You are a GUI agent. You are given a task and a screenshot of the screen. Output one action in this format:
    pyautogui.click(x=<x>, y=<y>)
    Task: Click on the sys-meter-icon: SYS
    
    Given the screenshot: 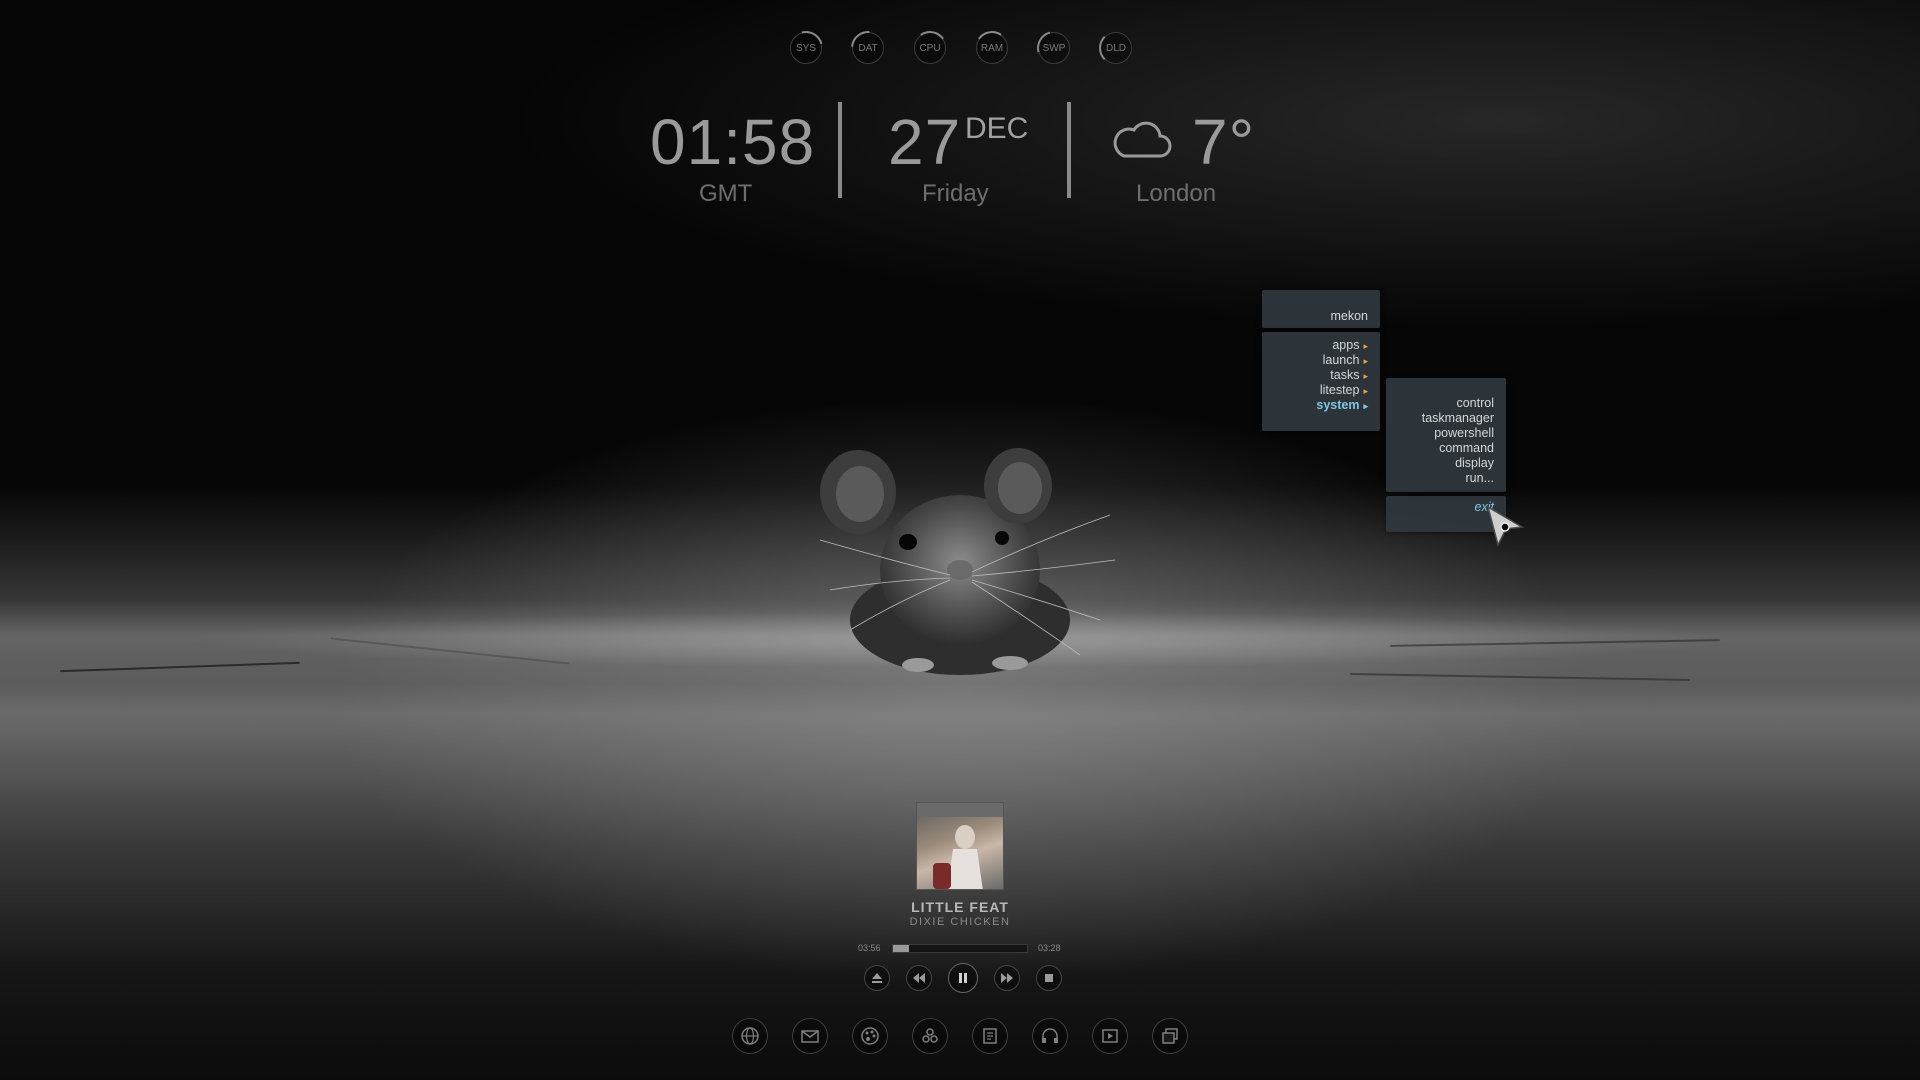 What is the action you would take?
    pyautogui.click(x=806, y=48)
    